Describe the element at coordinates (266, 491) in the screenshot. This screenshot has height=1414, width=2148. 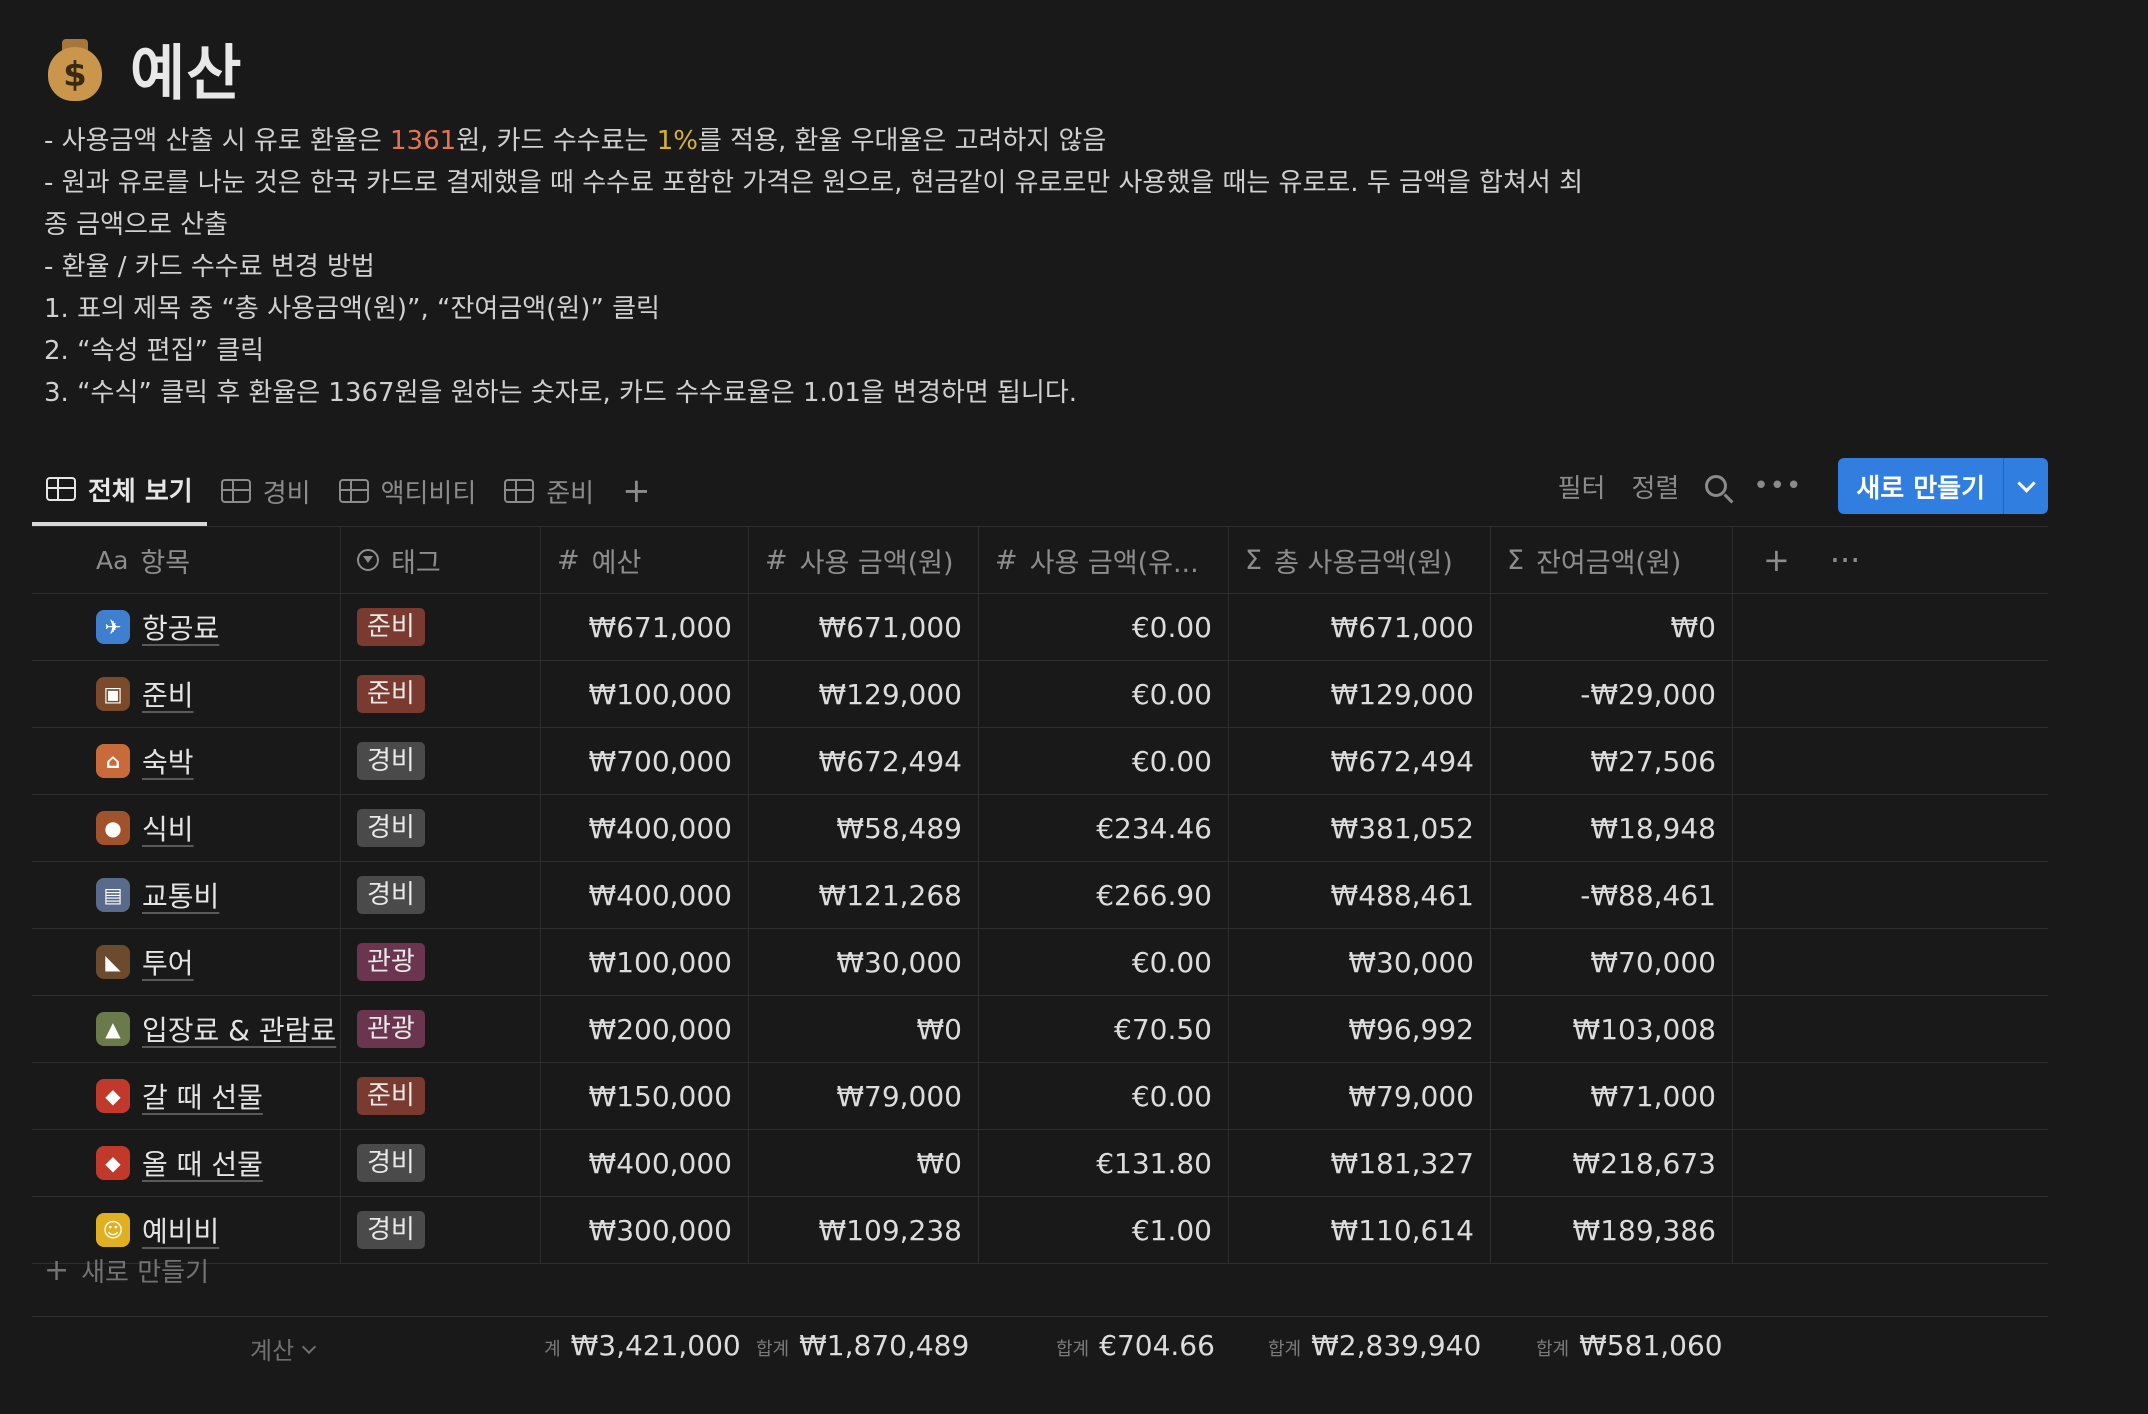
I see `tab-expenses: 경비` at that location.